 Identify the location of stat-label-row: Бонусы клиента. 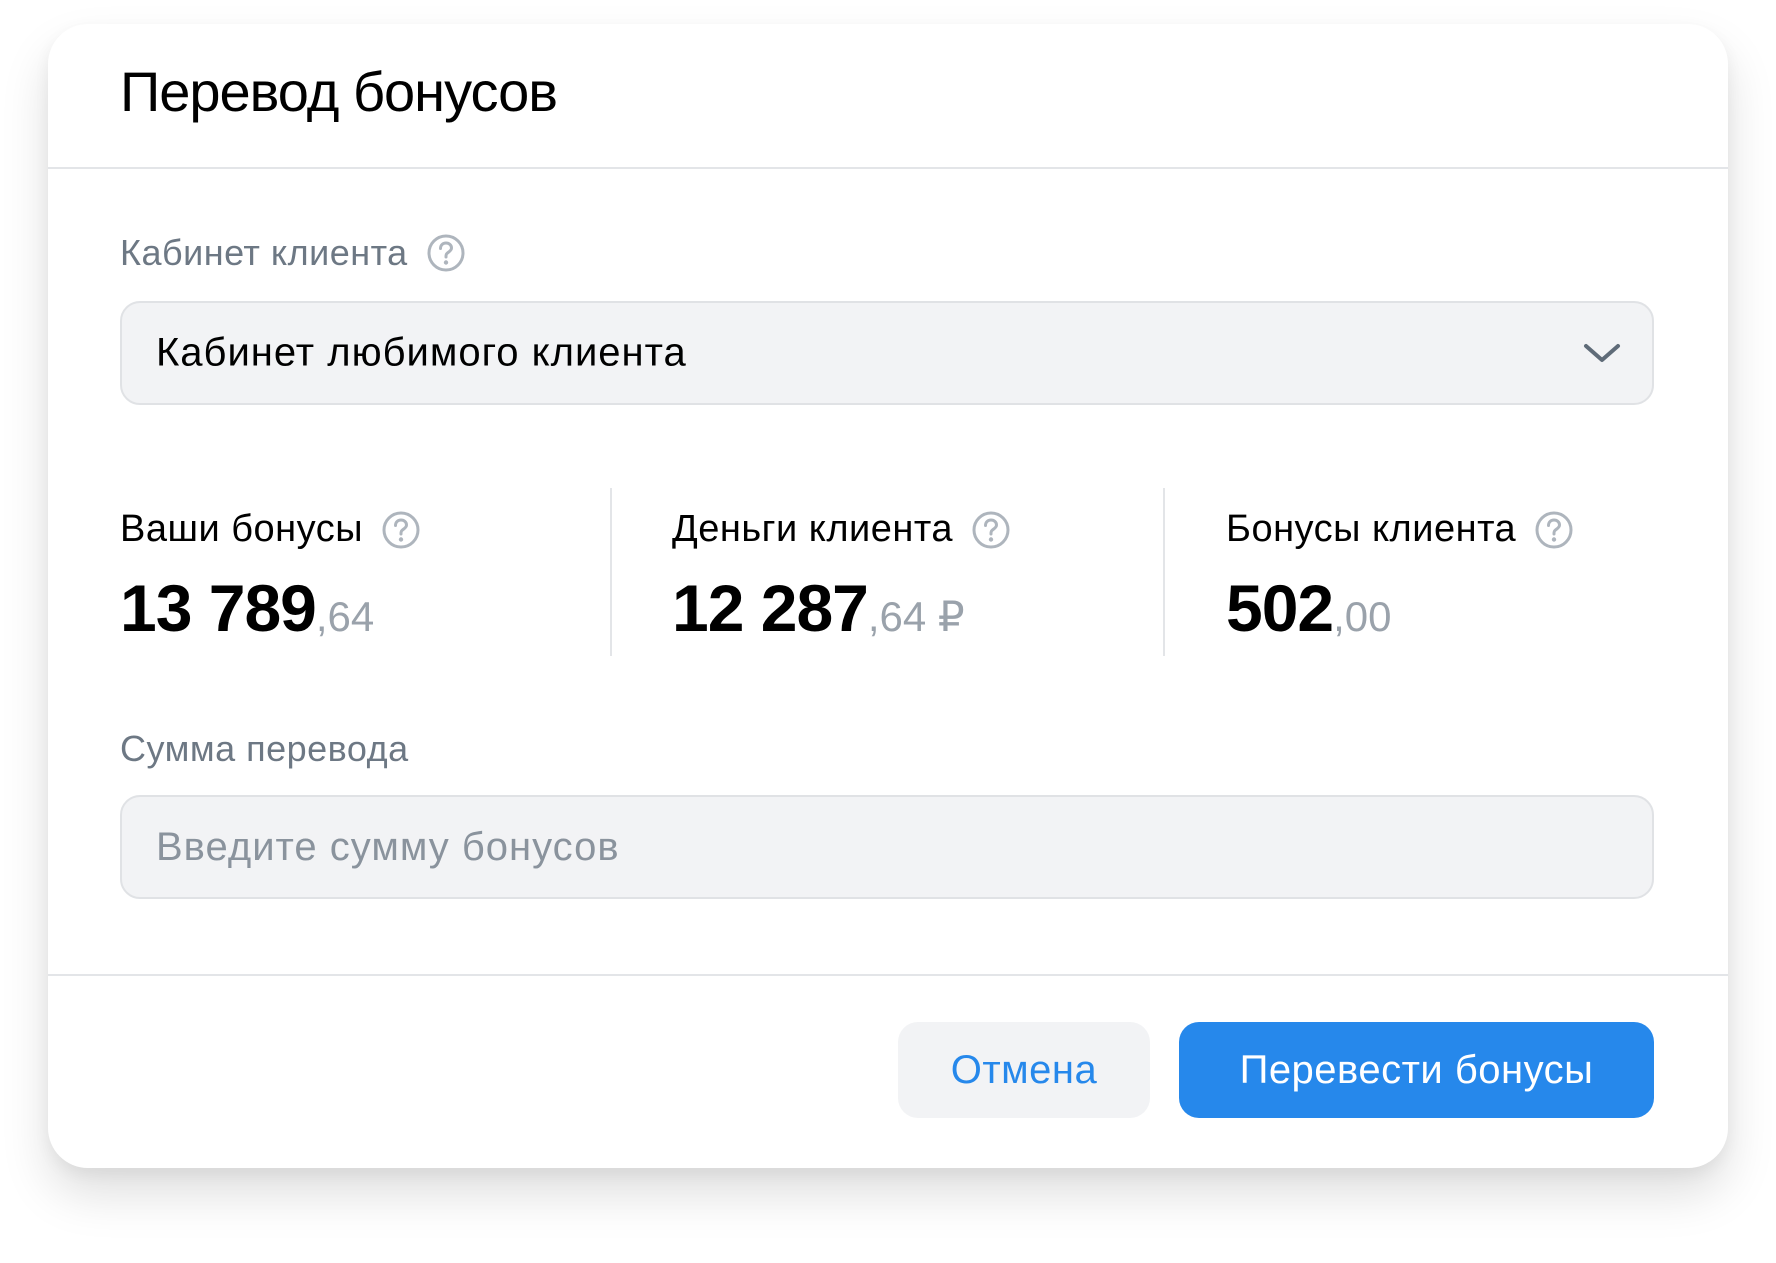
(1400, 529).